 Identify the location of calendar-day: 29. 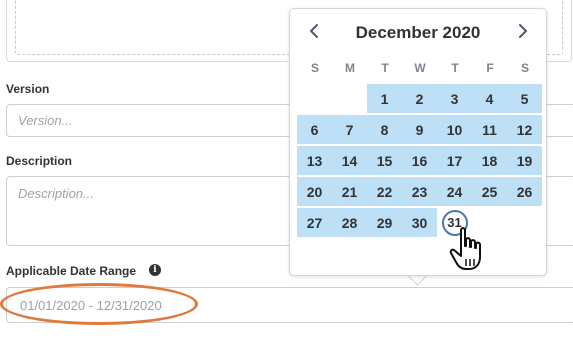
(384, 222).